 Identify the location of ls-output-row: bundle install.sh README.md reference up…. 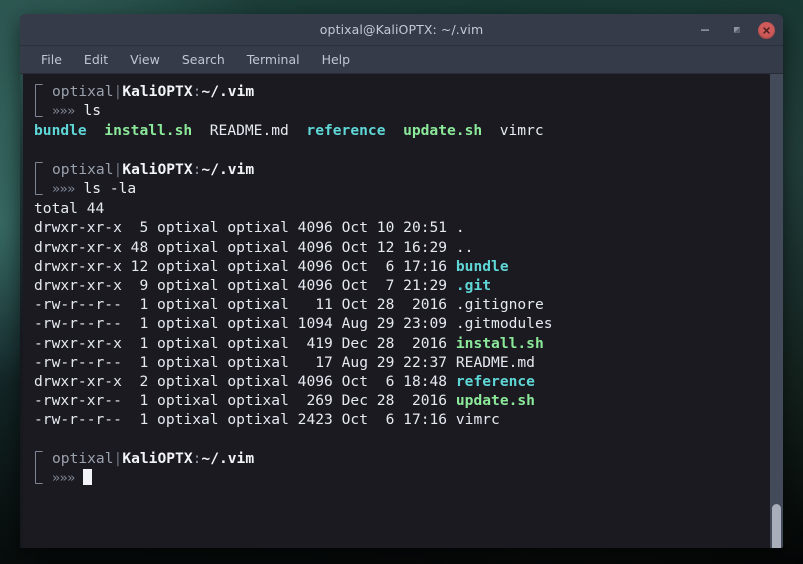
(402, 130).